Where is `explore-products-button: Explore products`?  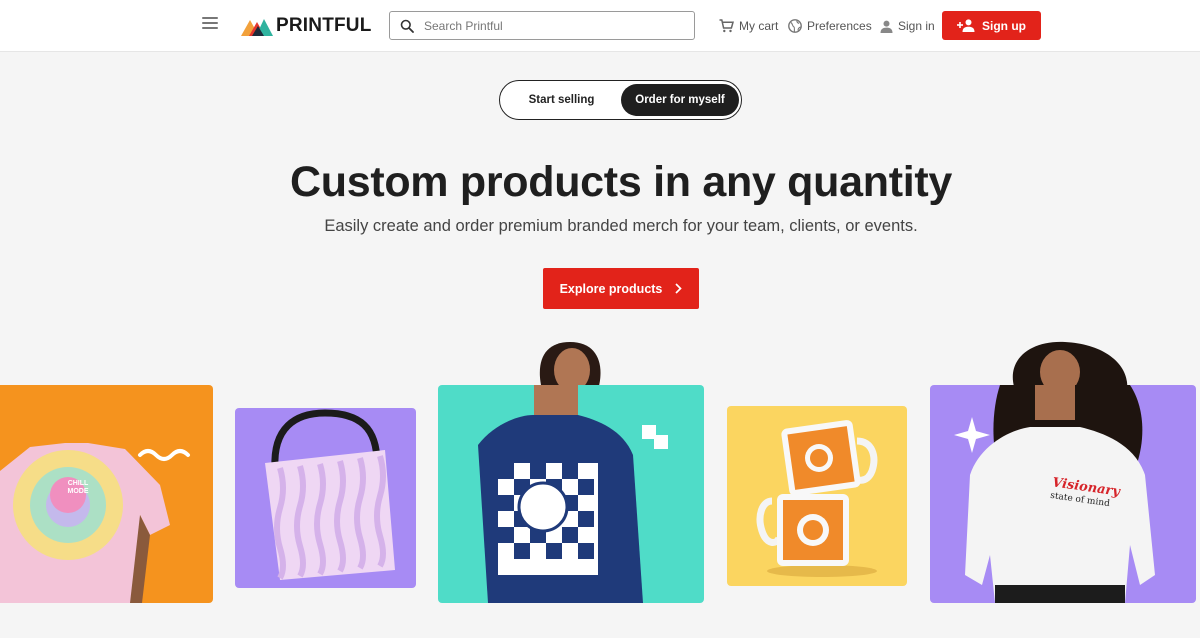
explore-products-button: Explore products is located at coordinates (621, 288).